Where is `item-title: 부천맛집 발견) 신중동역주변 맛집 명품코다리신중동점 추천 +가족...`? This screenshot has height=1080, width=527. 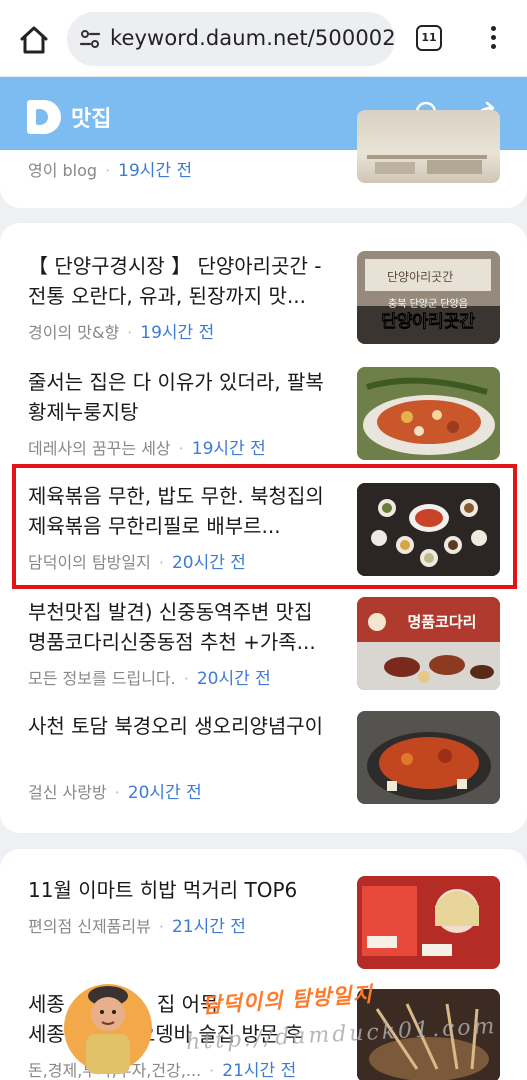 item-title: 부천맛집 발견) 신중동역주변 맛집 명품코다리신중동점 추천 +가족... is located at coordinates (184, 627).